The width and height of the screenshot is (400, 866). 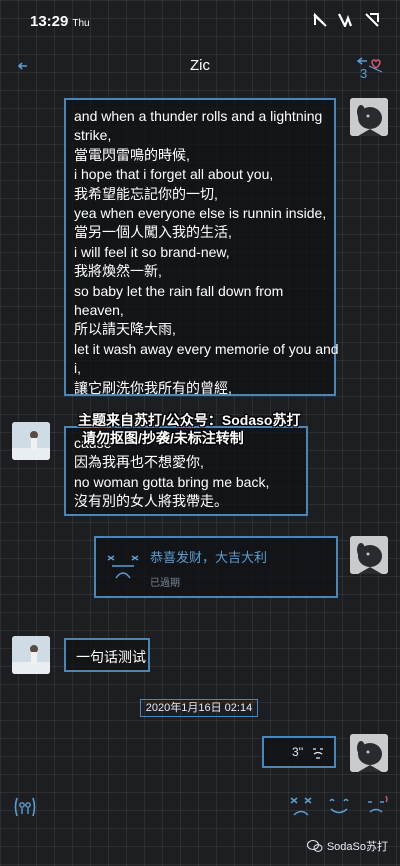 I want to click on wechat-icon, so click(x=314, y=846).